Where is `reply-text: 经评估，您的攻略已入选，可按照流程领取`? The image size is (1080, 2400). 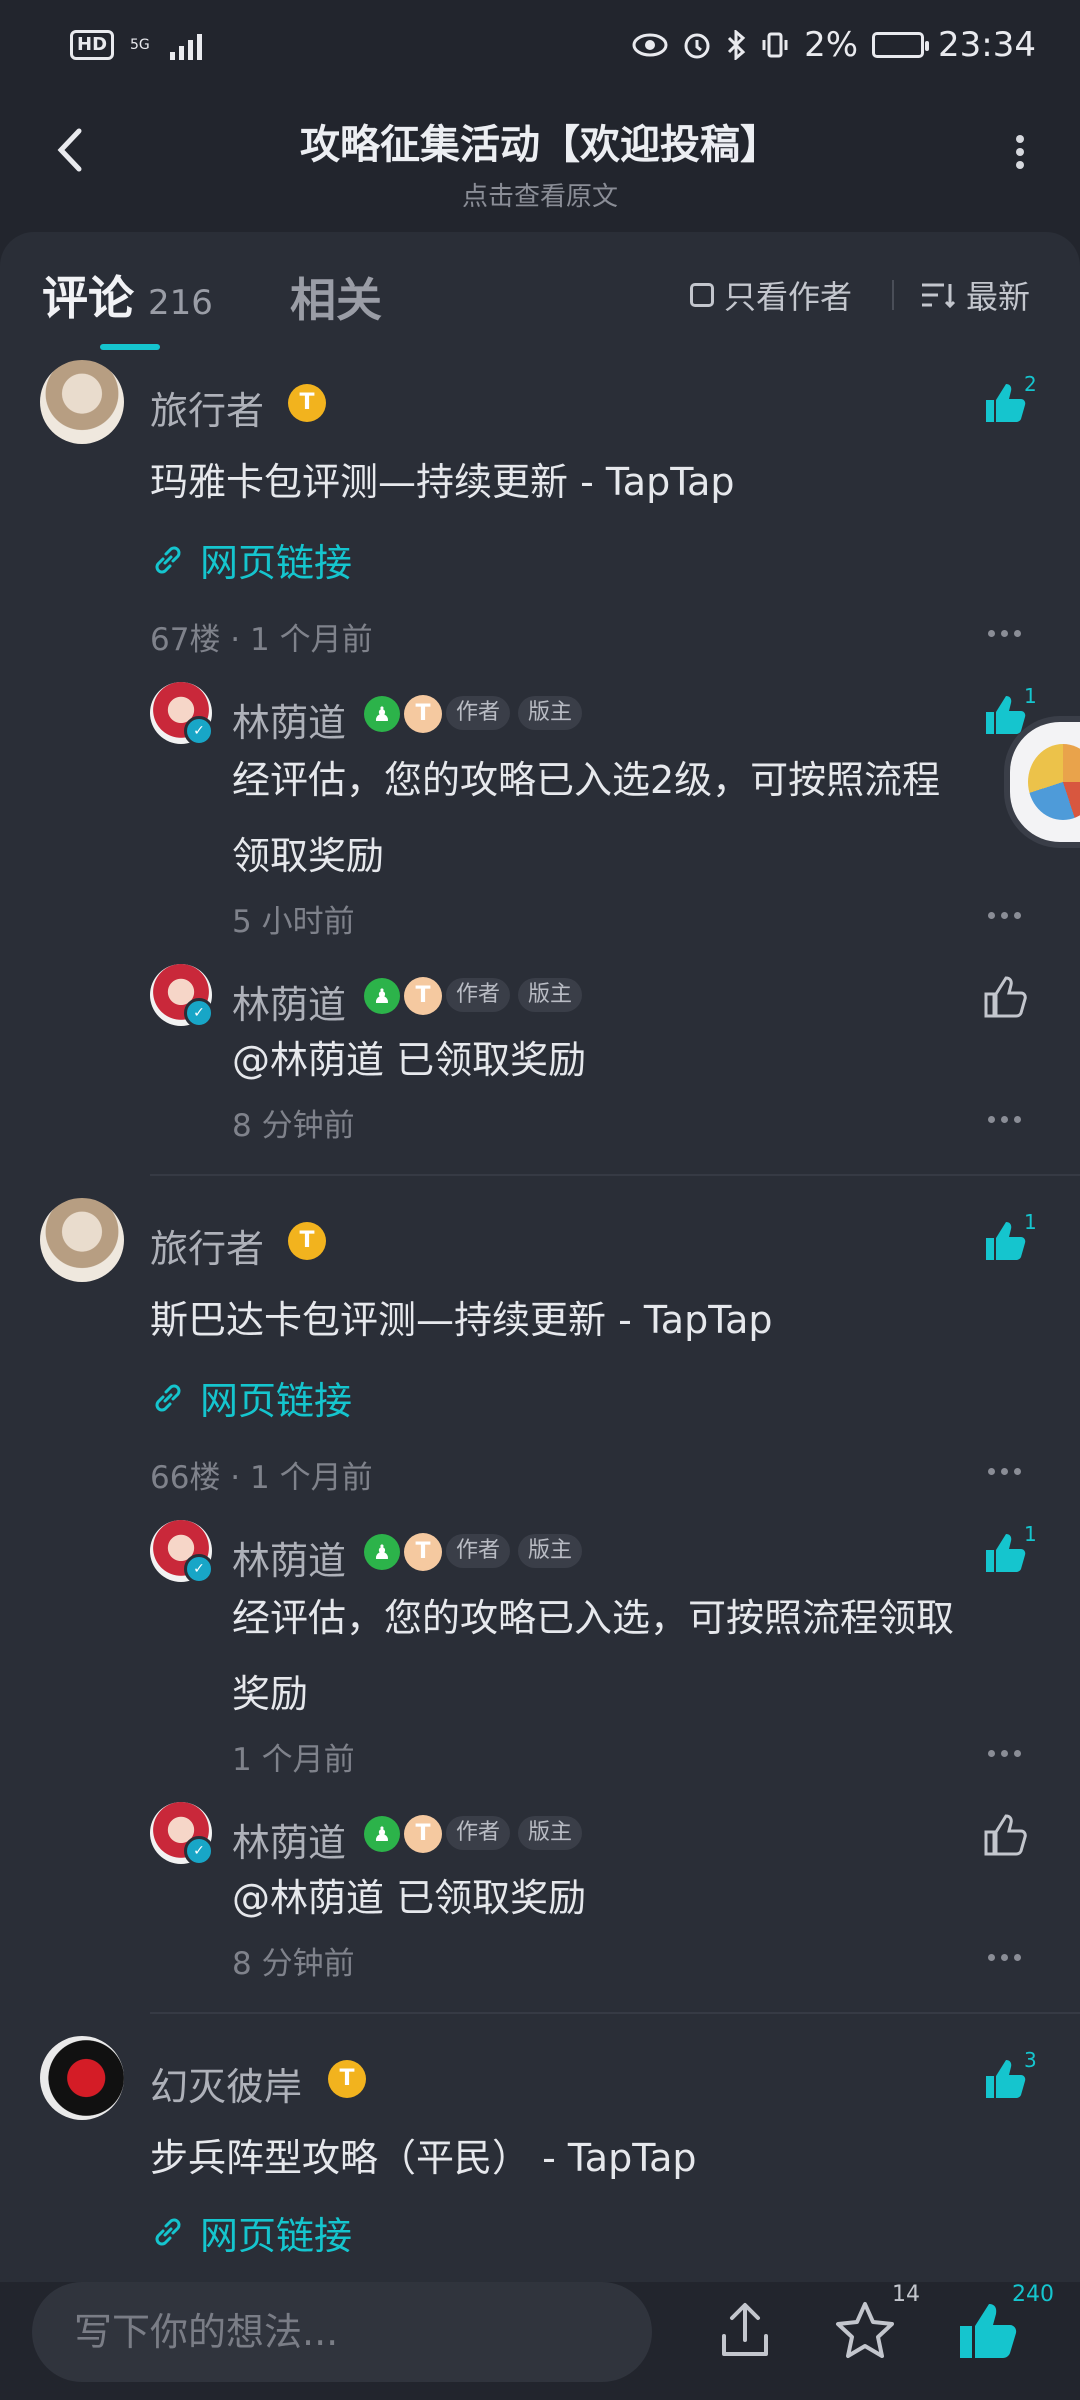 reply-text: 经评估，您的攻略已入选，可按照流程领取 is located at coordinates (593, 1618).